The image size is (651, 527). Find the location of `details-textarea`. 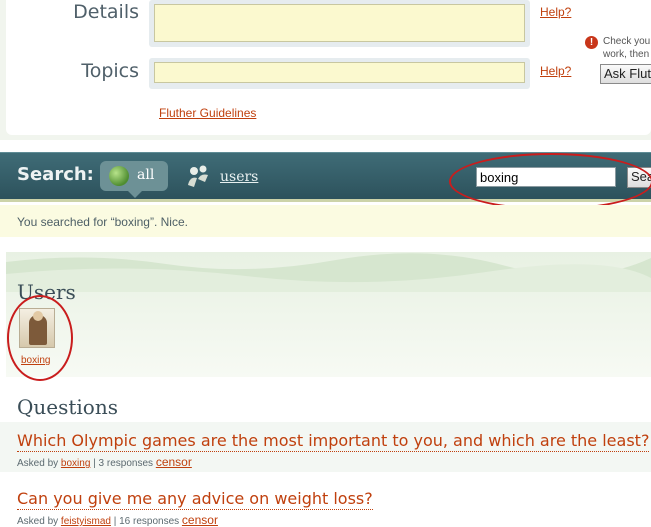

details-textarea is located at coordinates (339, 23).